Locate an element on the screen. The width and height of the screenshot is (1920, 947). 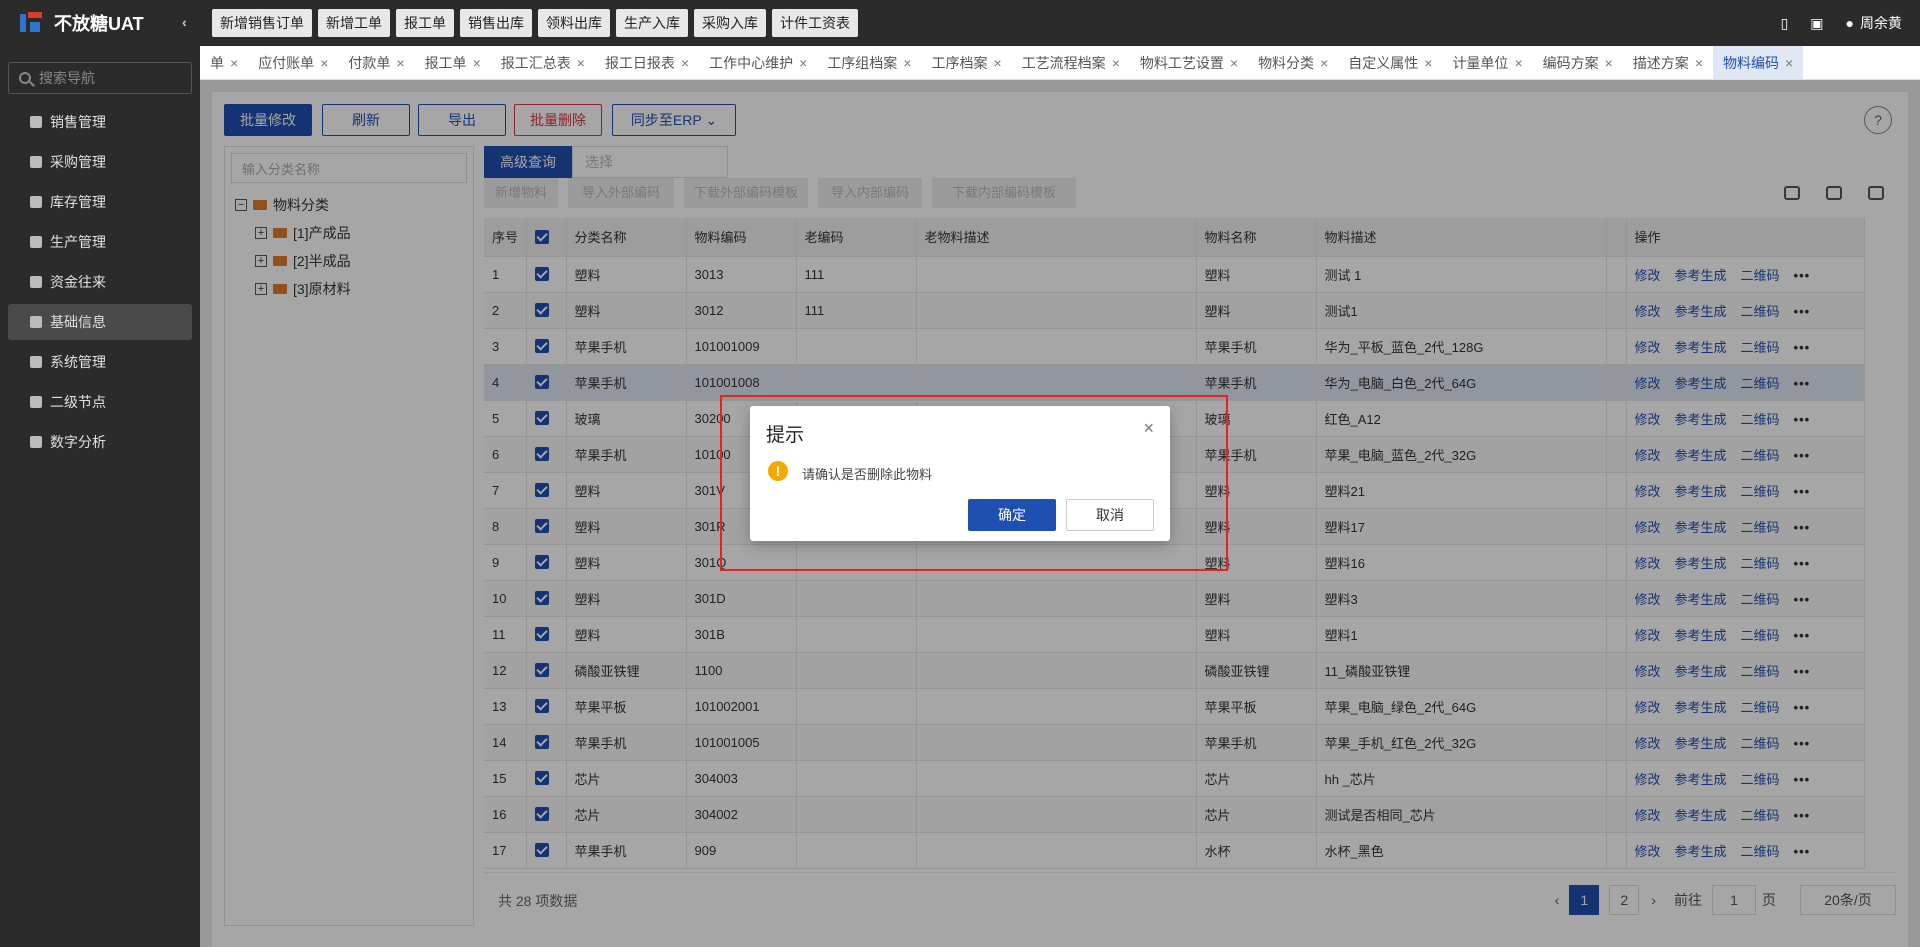
image-icon: ▣ is located at coordinates (1816, 23).